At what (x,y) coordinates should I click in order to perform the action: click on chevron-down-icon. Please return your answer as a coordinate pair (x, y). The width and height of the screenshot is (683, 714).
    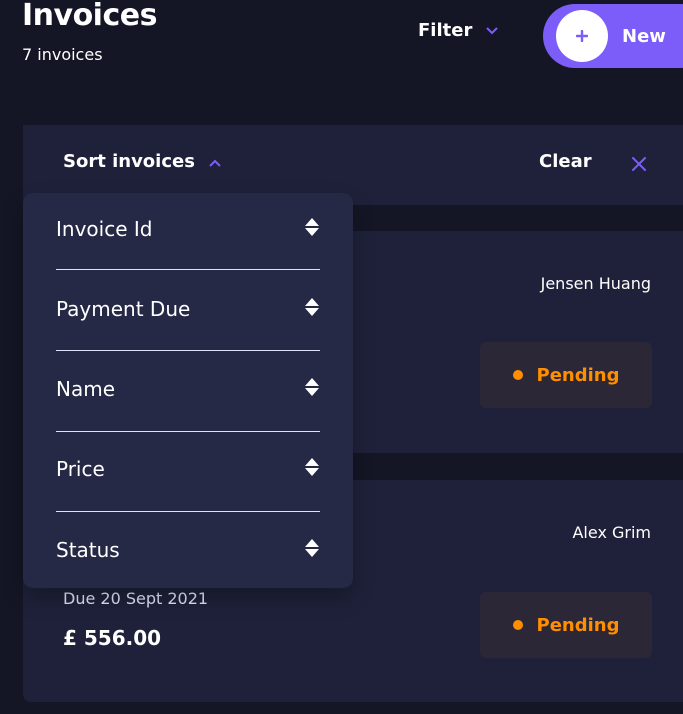
    Looking at the image, I should click on (492, 30).